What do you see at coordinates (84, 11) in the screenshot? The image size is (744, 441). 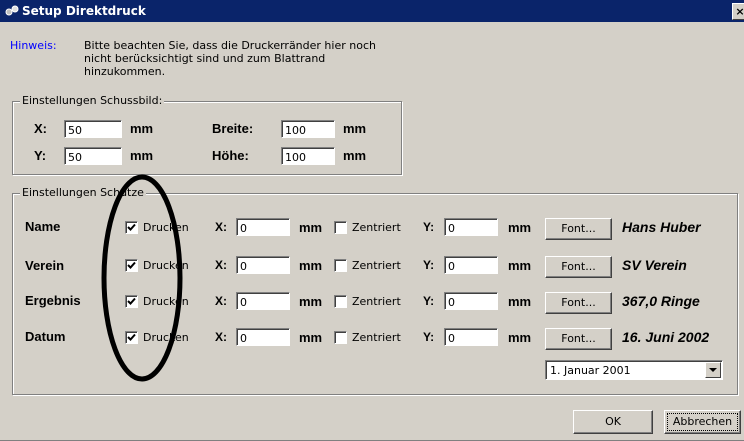 I see `window-title: Setup Direktdruck` at bounding box center [84, 11].